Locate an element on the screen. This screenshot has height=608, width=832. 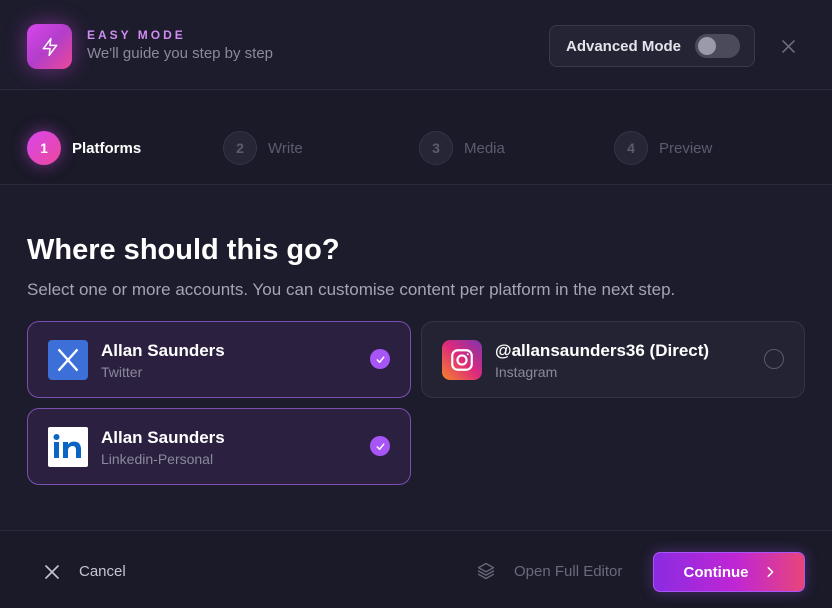
x-twitter-icon is located at coordinates (68, 360).